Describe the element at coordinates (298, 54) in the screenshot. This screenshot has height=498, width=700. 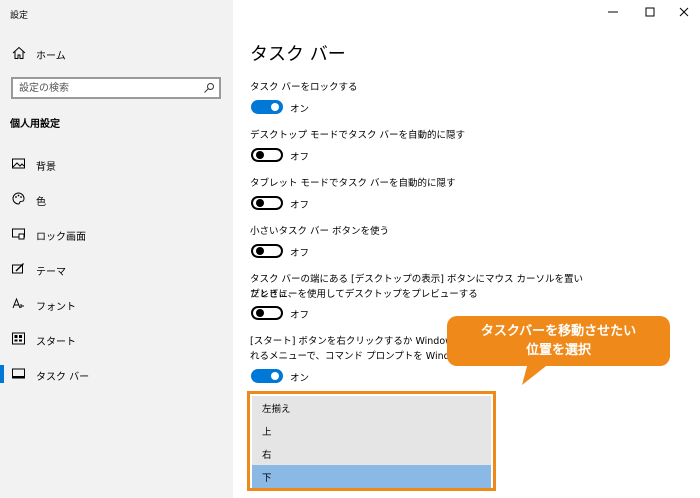
I see `page-title: タスク バー` at that location.